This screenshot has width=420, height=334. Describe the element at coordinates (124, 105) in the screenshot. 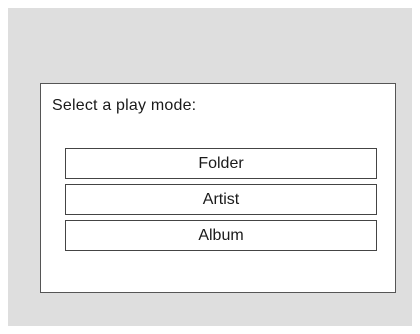

I see `dialog-prompt: Select a play mode:` at that location.